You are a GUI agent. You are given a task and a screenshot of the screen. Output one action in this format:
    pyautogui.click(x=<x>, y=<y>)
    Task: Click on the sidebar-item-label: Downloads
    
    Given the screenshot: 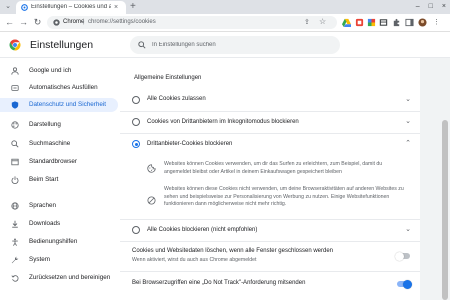 What is the action you would take?
    pyautogui.click(x=45, y=223)
    